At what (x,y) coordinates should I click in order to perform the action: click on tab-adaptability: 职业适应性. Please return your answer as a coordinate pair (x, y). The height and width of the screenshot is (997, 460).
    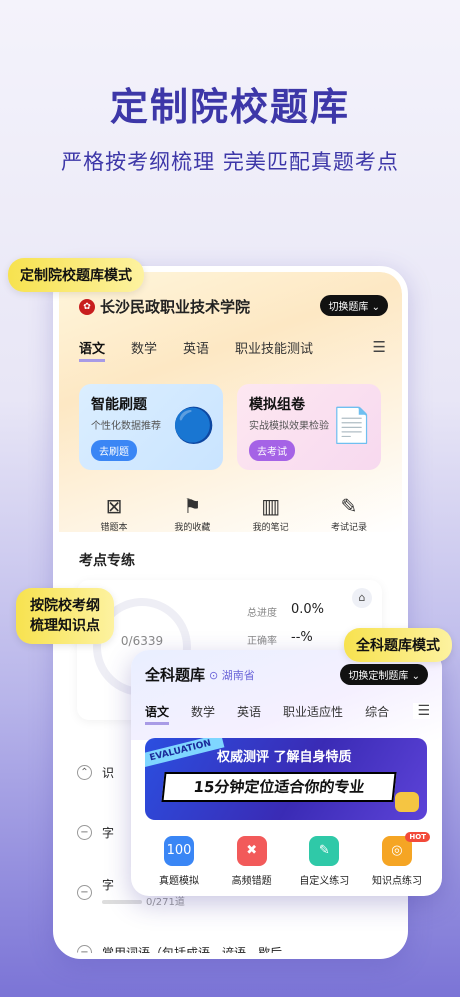
    Looking at the image, I should click on (313, 714).